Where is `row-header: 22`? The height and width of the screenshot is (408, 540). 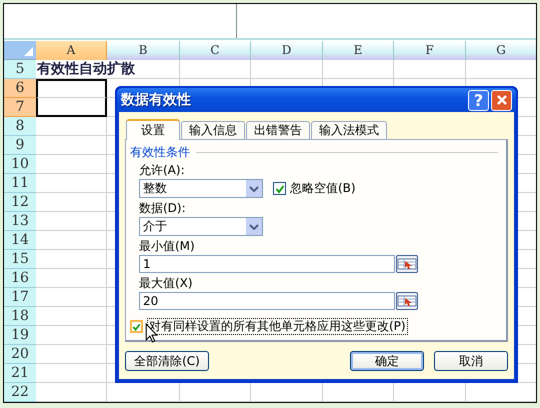
row-header: 22 is located at coordinates (20, 392).